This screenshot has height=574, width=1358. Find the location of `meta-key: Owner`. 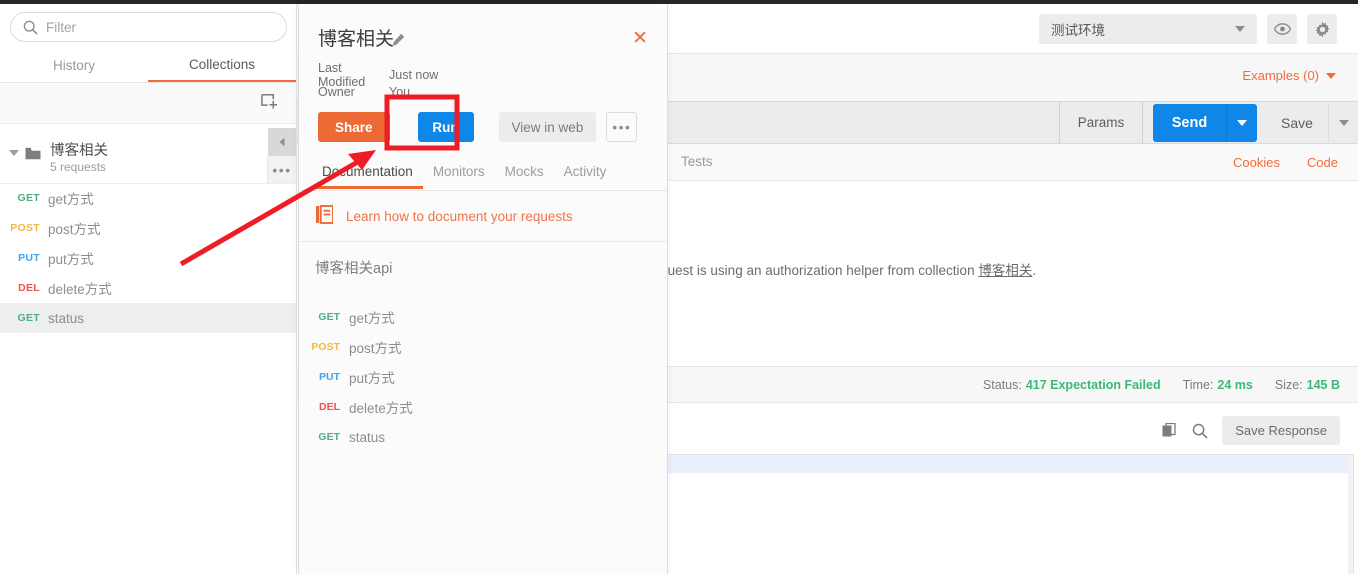

meta-key: Owner is located at coordinates (336, 91).